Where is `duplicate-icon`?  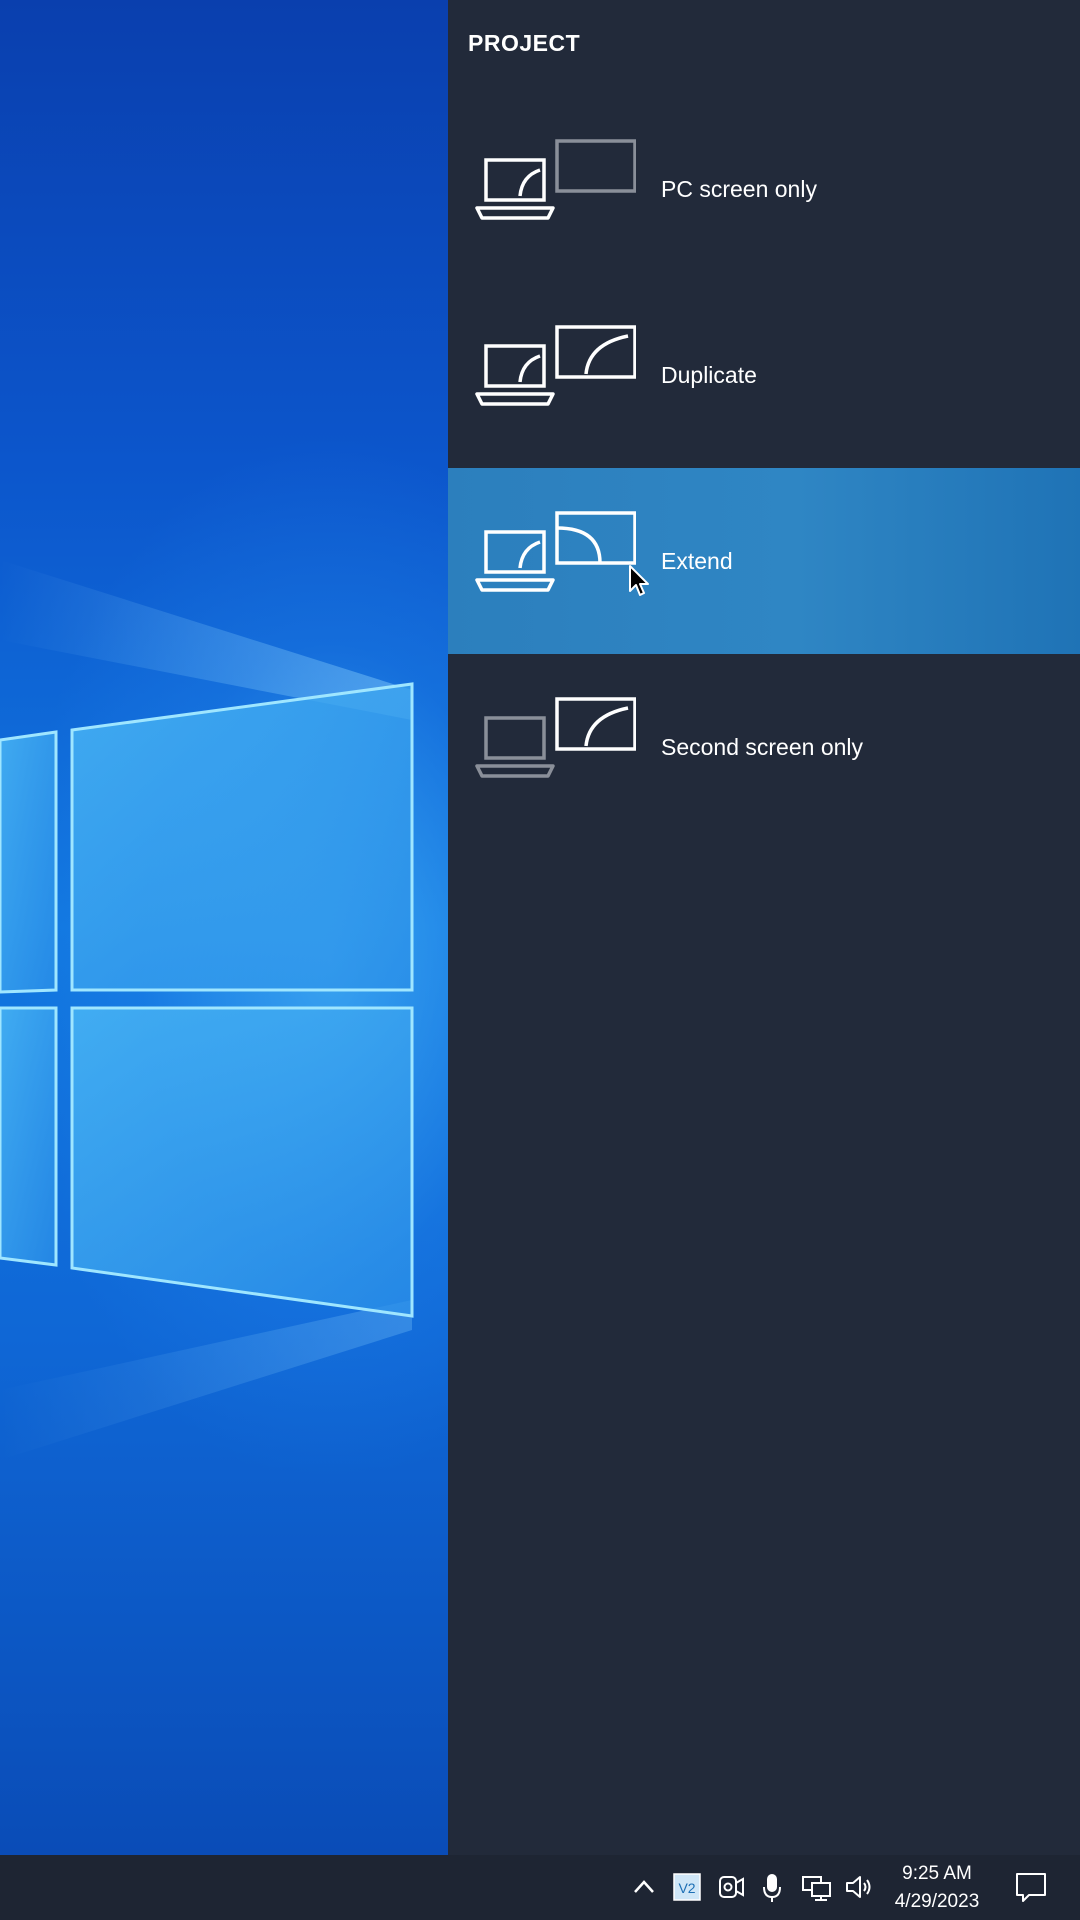 duplicate-icon is located at coordinates (555, 365).